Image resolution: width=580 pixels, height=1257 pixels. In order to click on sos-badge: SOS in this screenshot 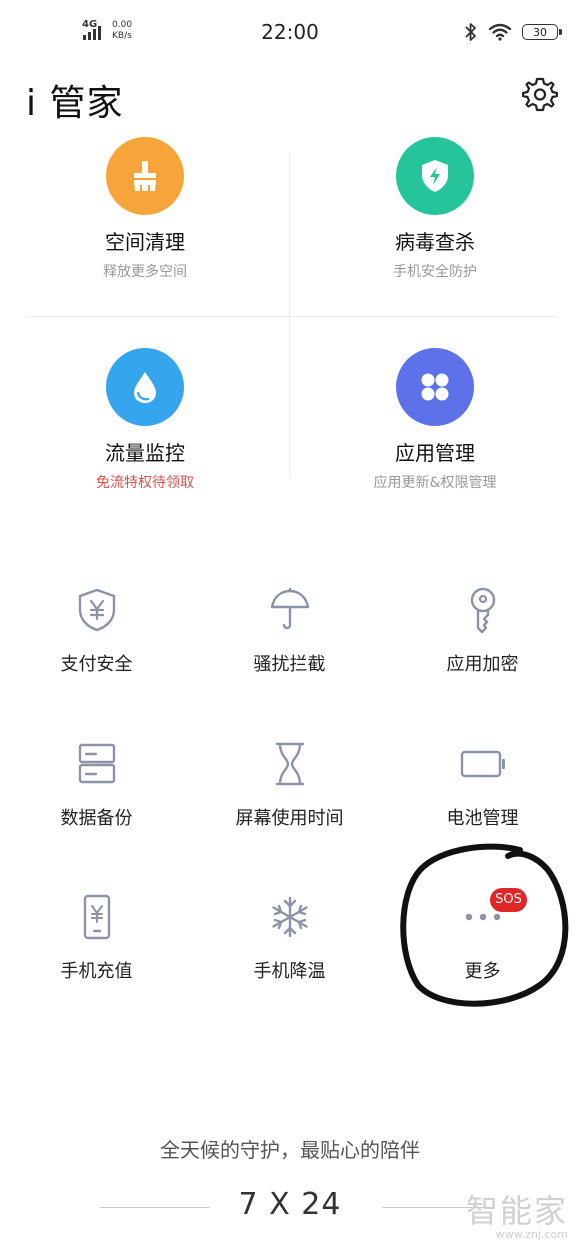, I will do `click(508, 900)`.